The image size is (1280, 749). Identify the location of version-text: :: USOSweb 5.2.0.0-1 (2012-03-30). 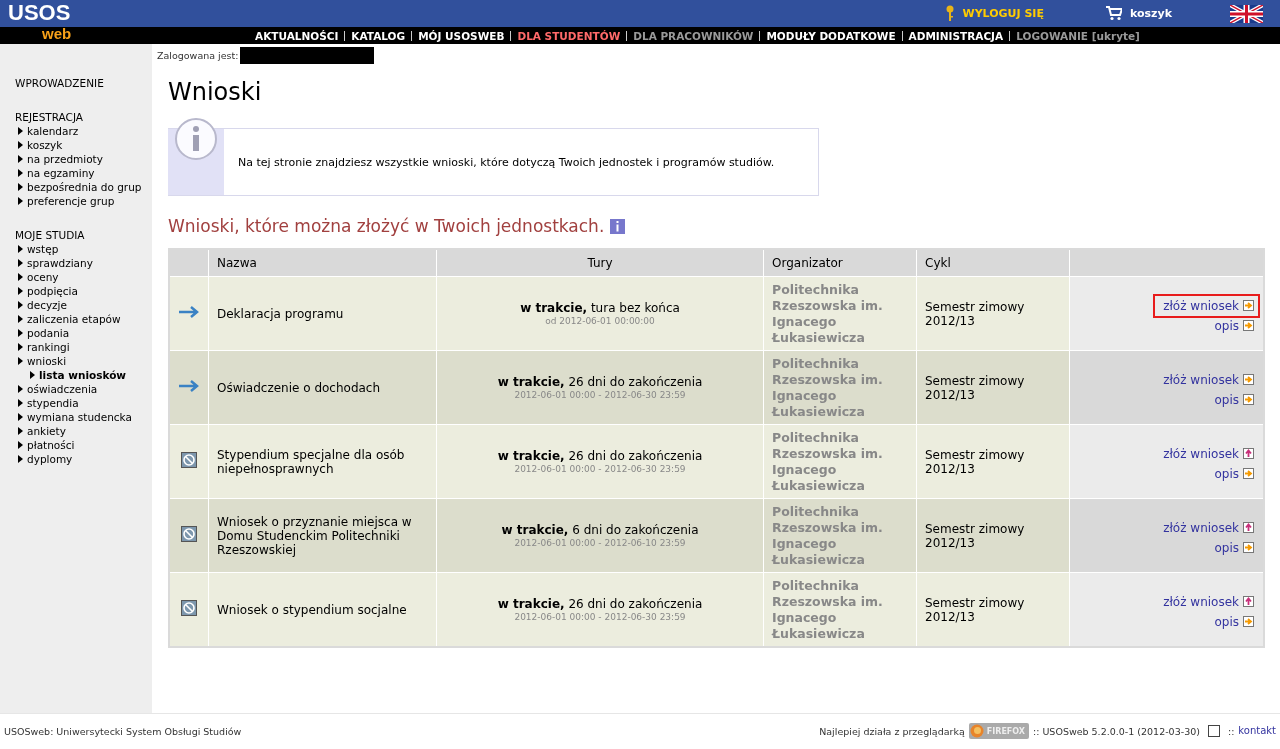
(1116, 731).